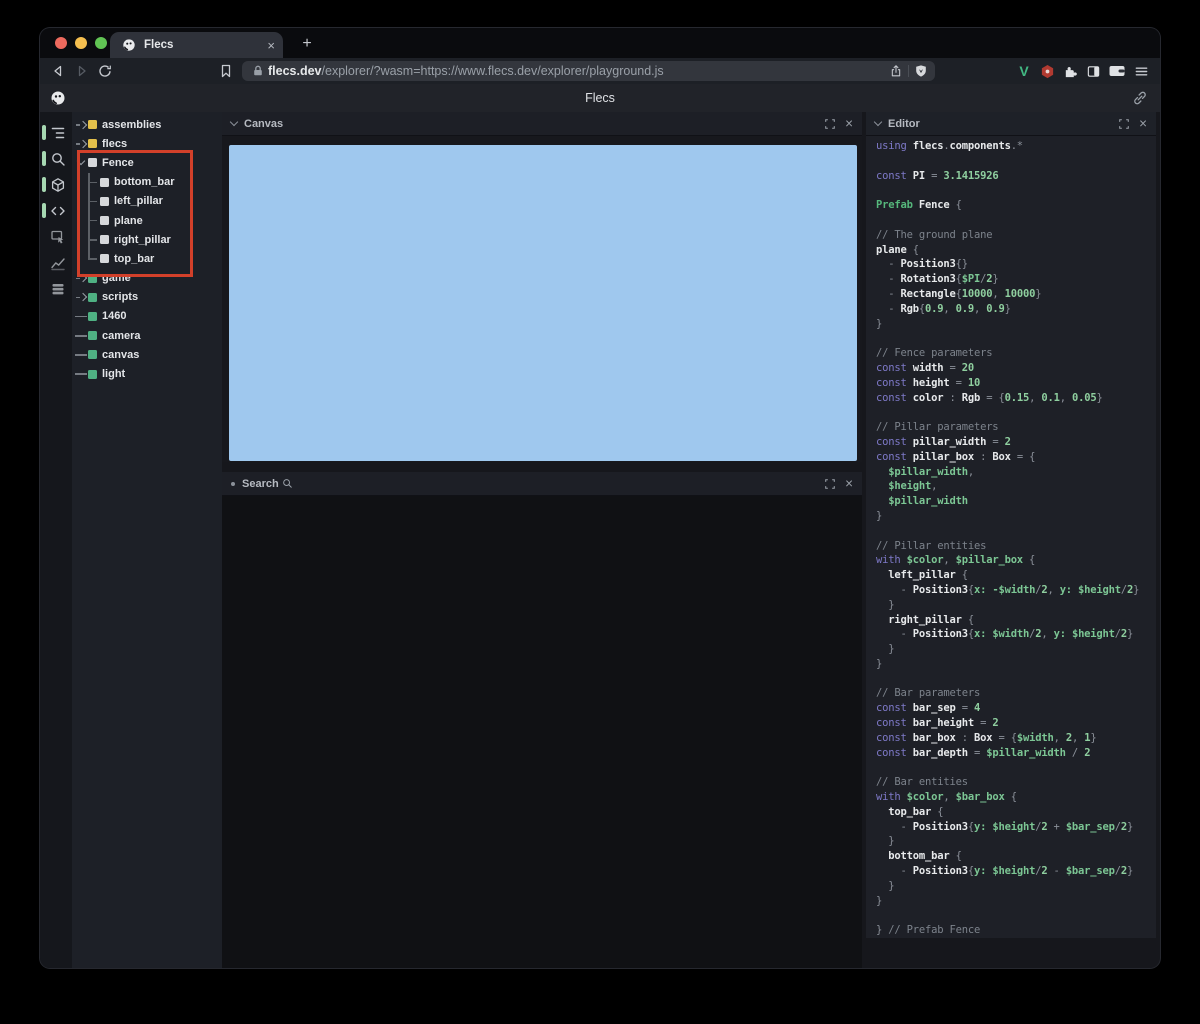 The image size is (1200, 1024). I want to click on tree-item-top_bar: top_bar, so click(147, 258).